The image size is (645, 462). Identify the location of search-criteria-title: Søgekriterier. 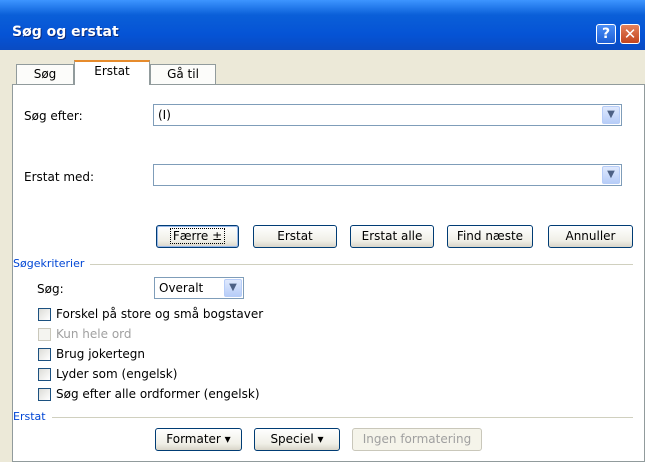
(52, 263).